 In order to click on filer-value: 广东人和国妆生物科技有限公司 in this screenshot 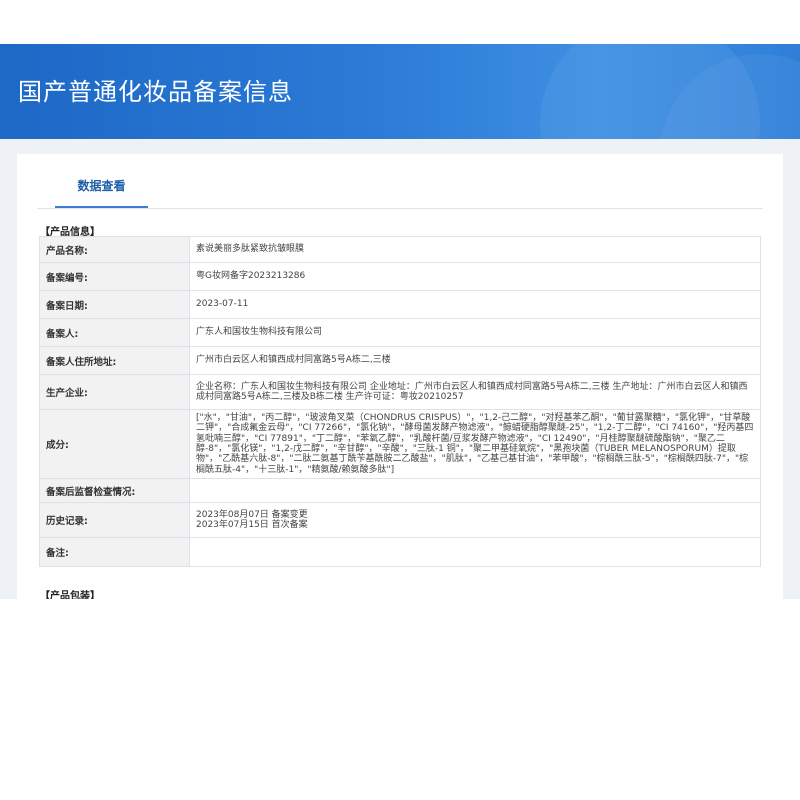, I will do `click(475, 332)`.